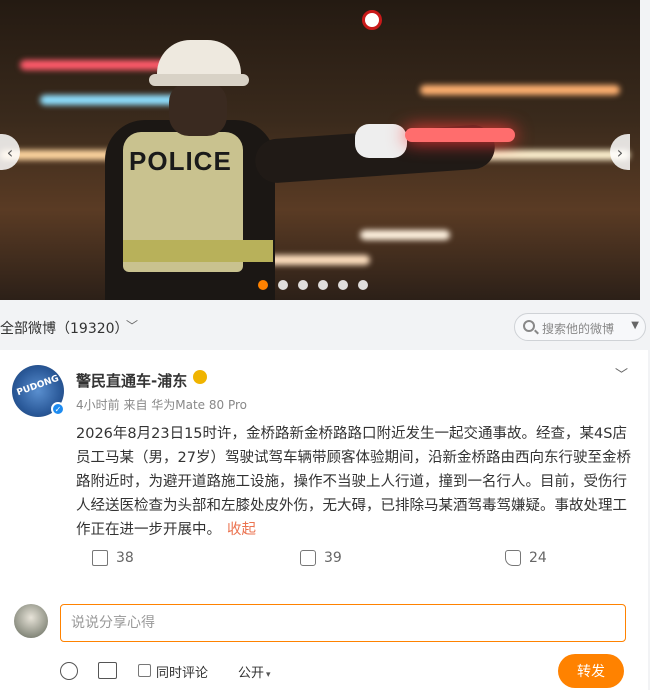  What do you see at coordinates (308, 558) in the screenshot?
I see `comment-icon` at bounding box center [308, 558].